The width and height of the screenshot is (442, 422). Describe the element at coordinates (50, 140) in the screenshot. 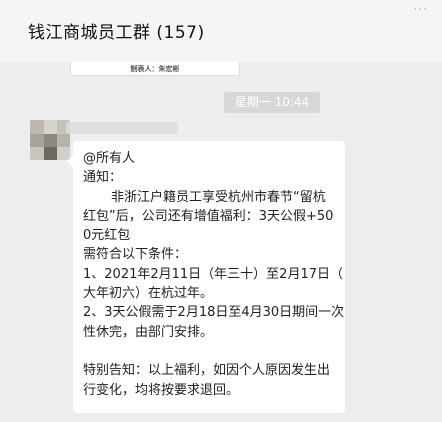

I see `avatar` at that location.